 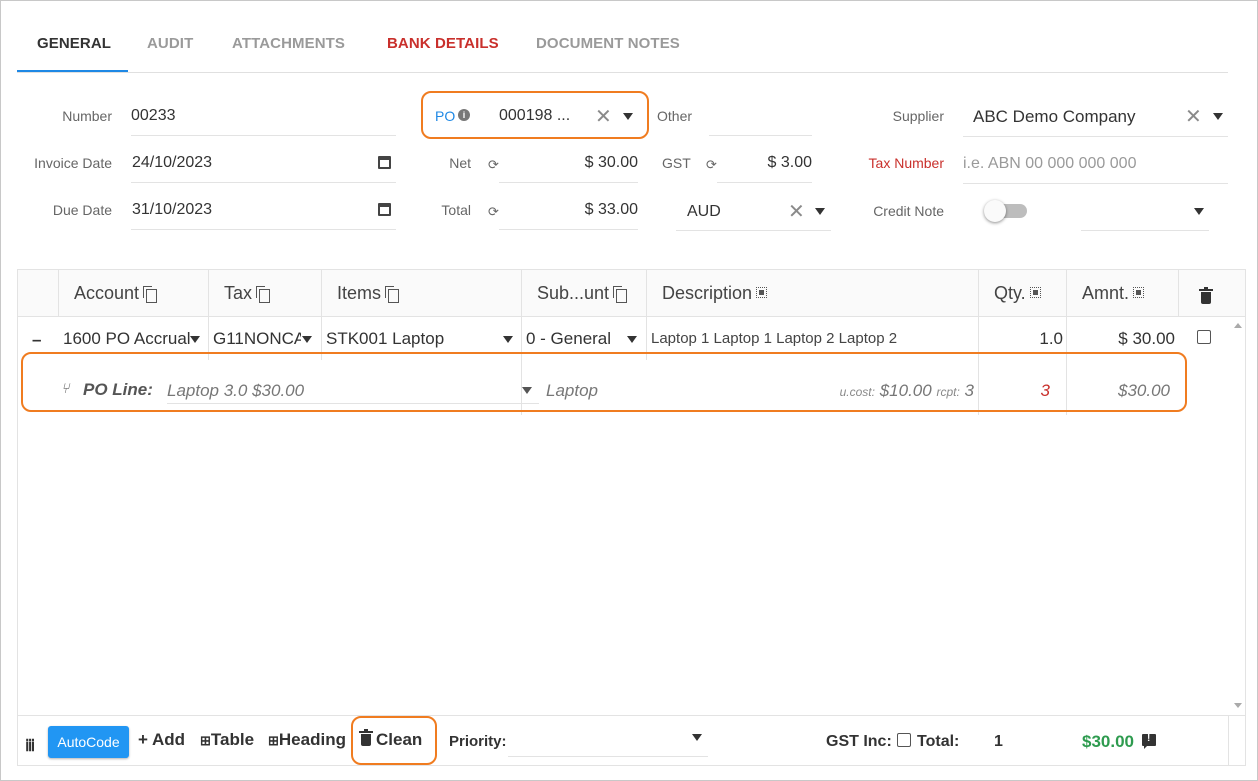 What do you see at coordinates (1193, 117) in the screenshot?
I see `clear-supplier-icon: ✕` at bounding box center [1193, 117].